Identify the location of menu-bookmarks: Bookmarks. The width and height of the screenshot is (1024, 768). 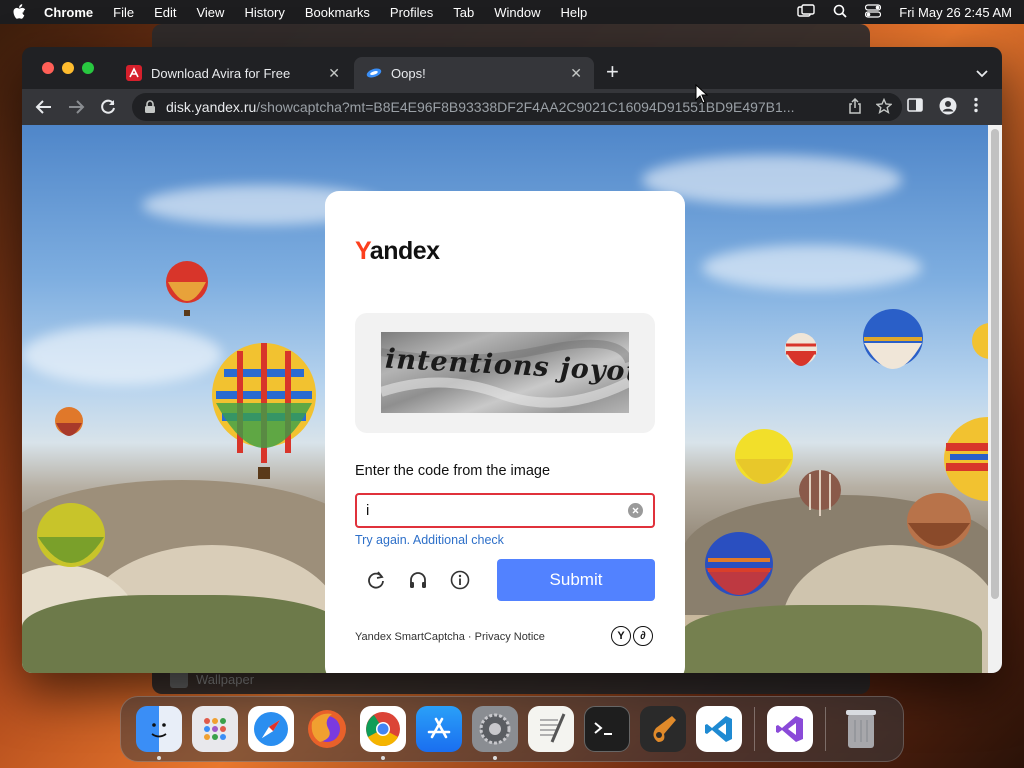
(337, 12).